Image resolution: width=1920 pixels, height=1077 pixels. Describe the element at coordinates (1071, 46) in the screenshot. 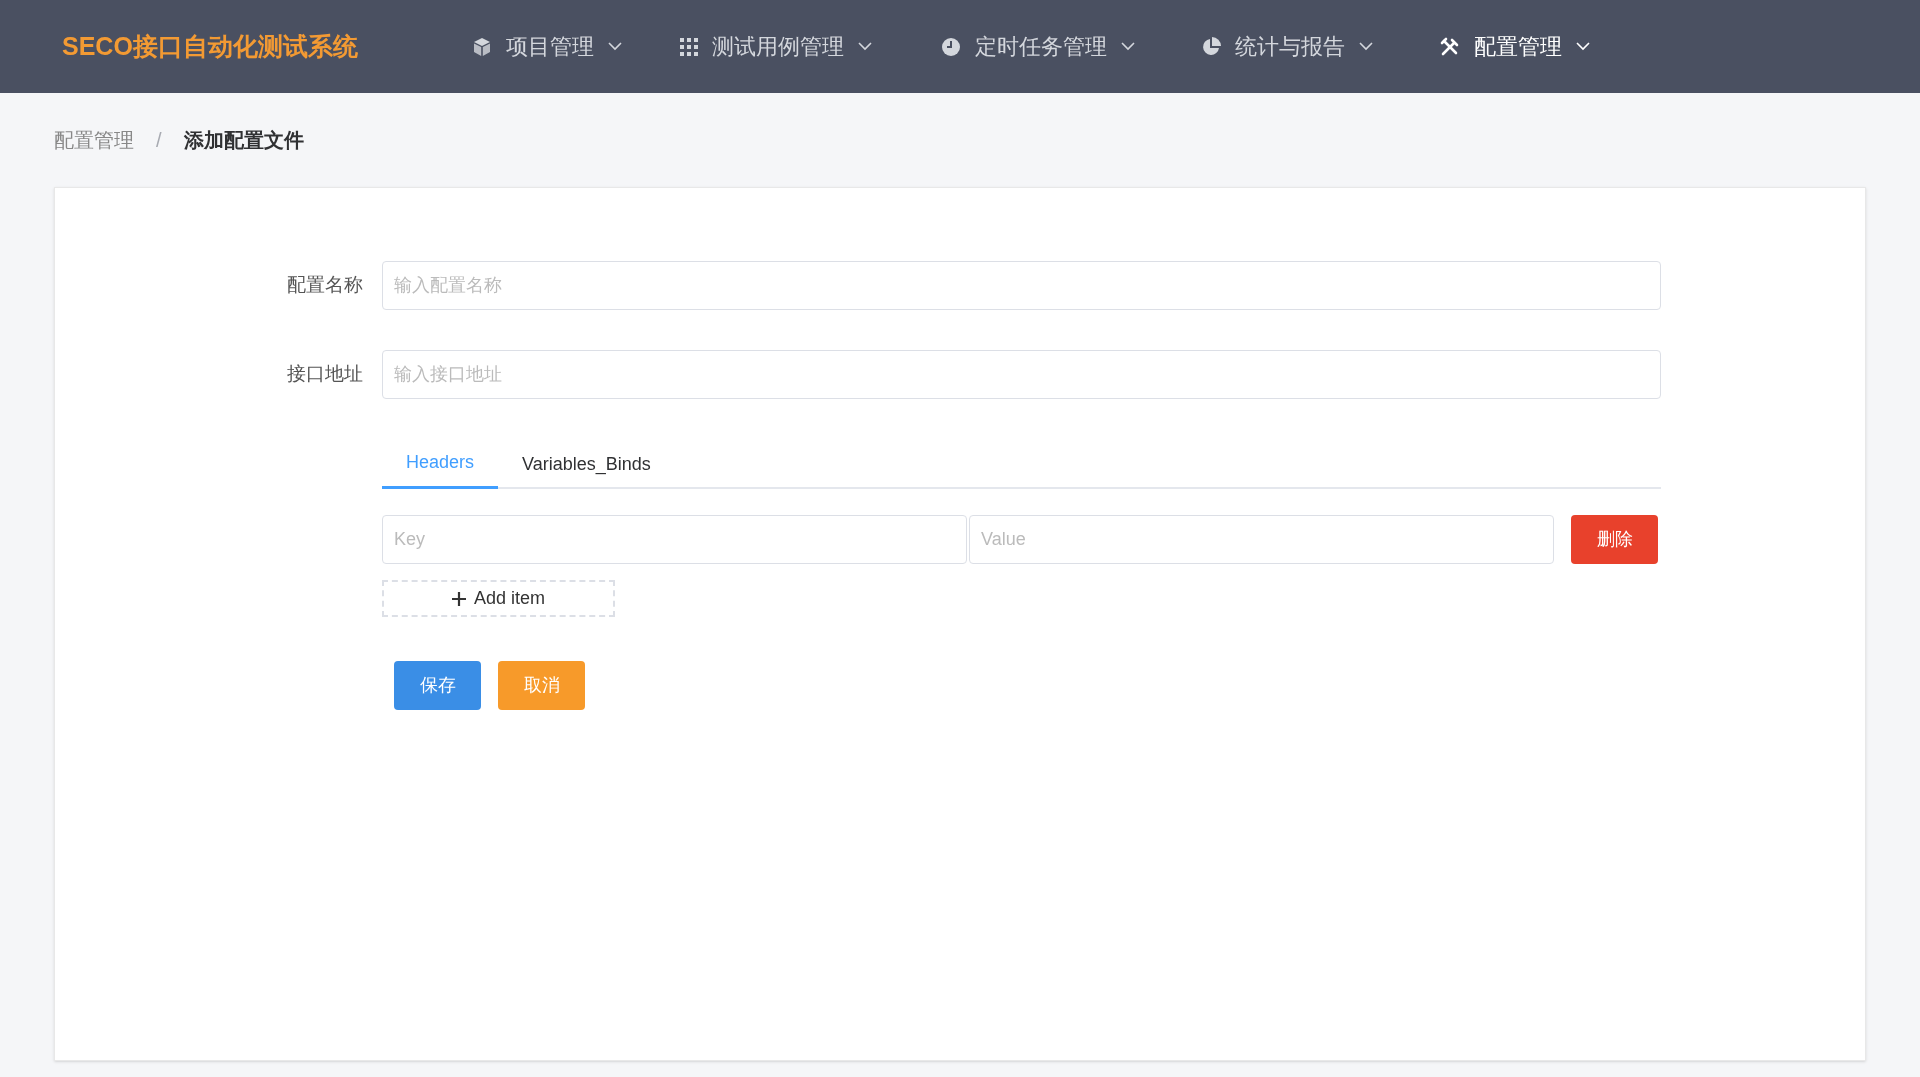

I see `nav-menu-item: 定时任务管理` at that location.